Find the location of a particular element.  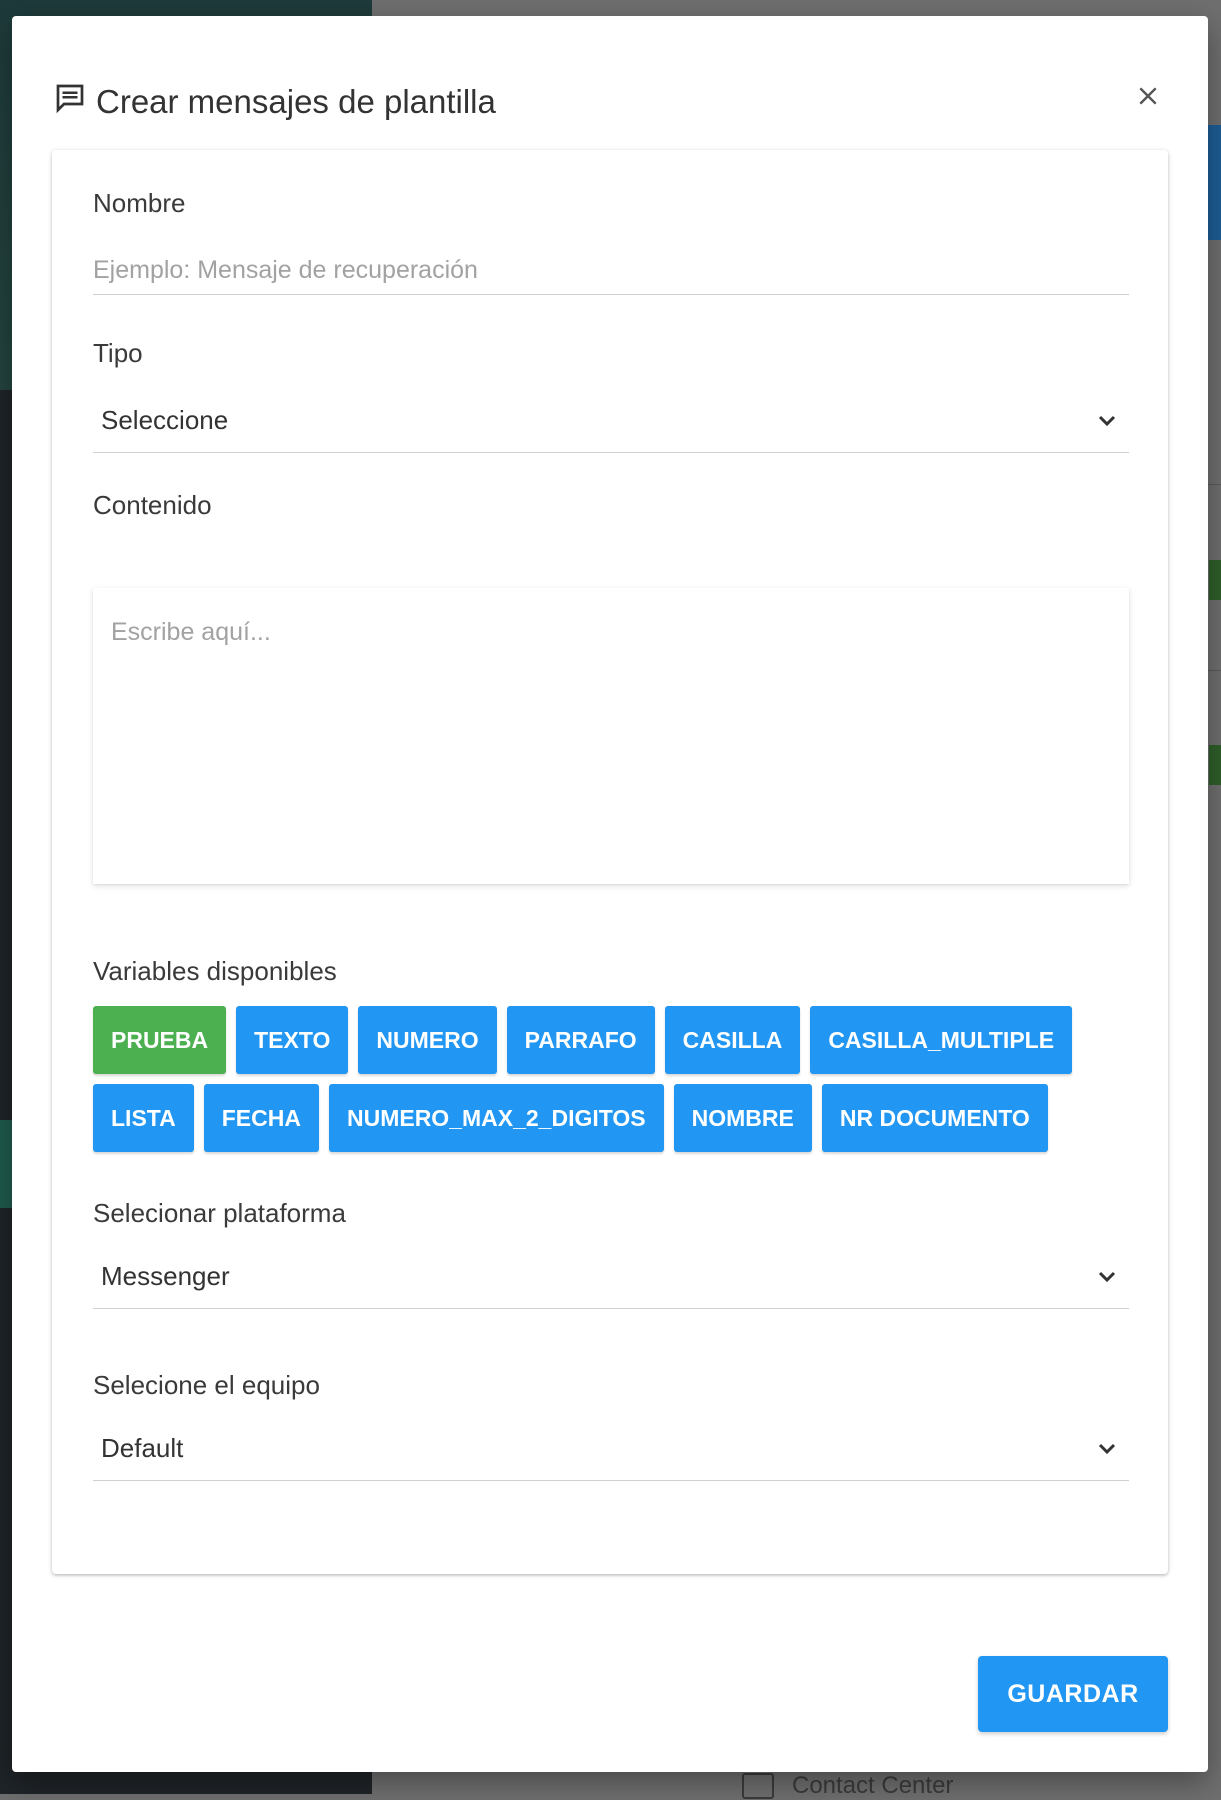

close-button is located at coordinates (1148, 98).